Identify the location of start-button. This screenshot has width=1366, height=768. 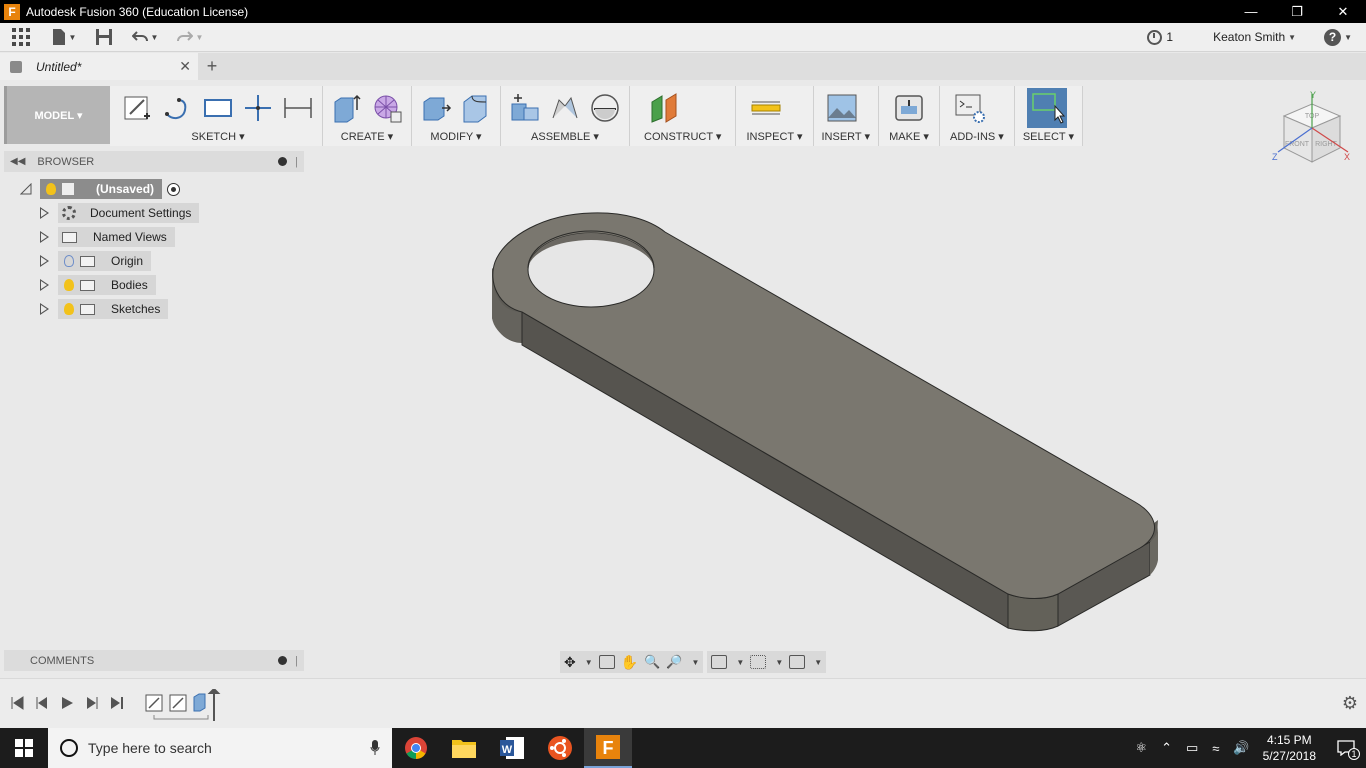
(24, 748).